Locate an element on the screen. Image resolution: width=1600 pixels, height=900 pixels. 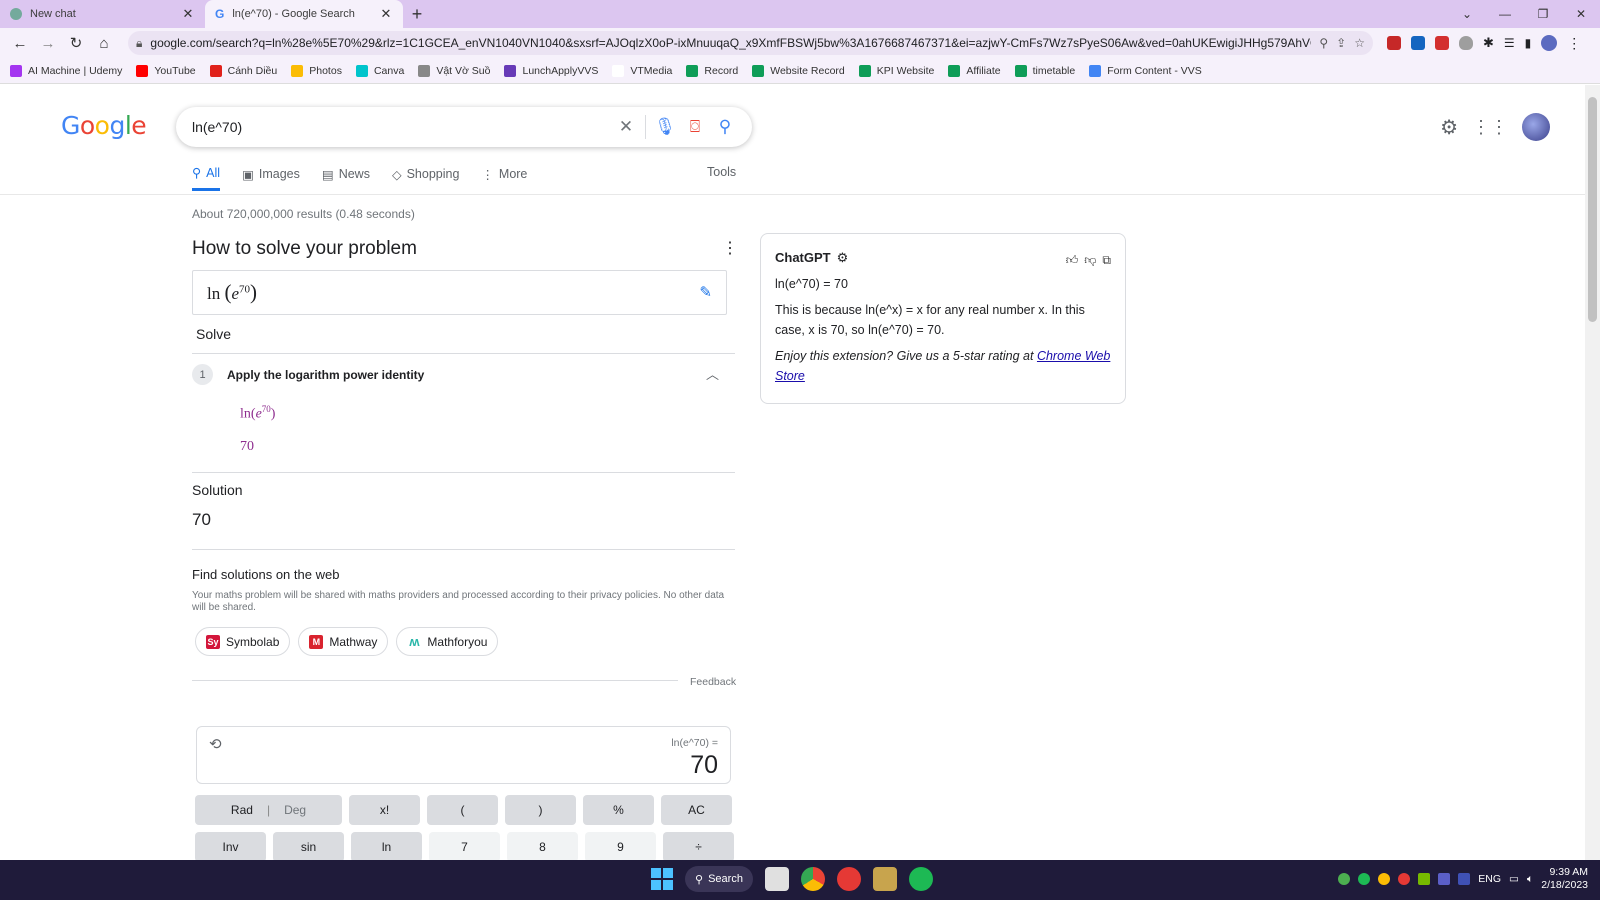
forward-button: → is located at coordinates (48, 43).